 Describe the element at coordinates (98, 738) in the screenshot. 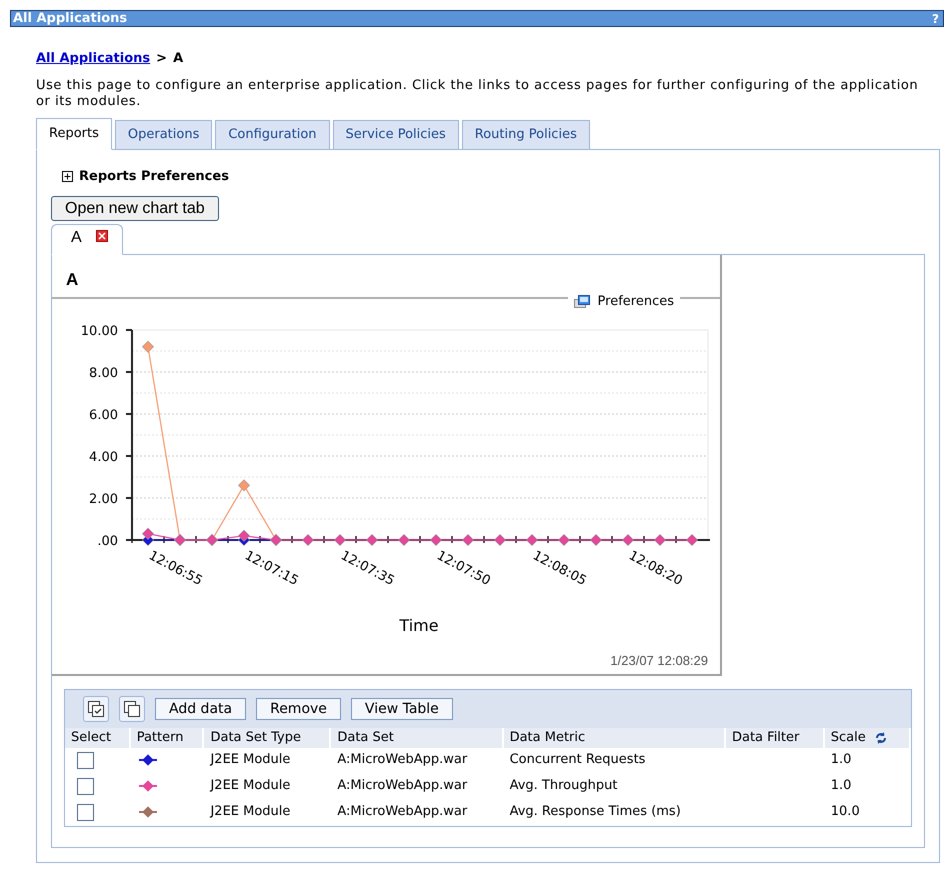

I see `column-header: Select` at that location.